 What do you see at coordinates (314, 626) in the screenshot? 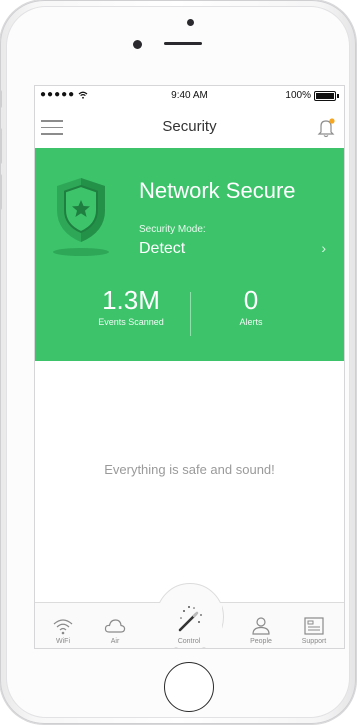
I see `support-icon` at bounding box center [314, 626].